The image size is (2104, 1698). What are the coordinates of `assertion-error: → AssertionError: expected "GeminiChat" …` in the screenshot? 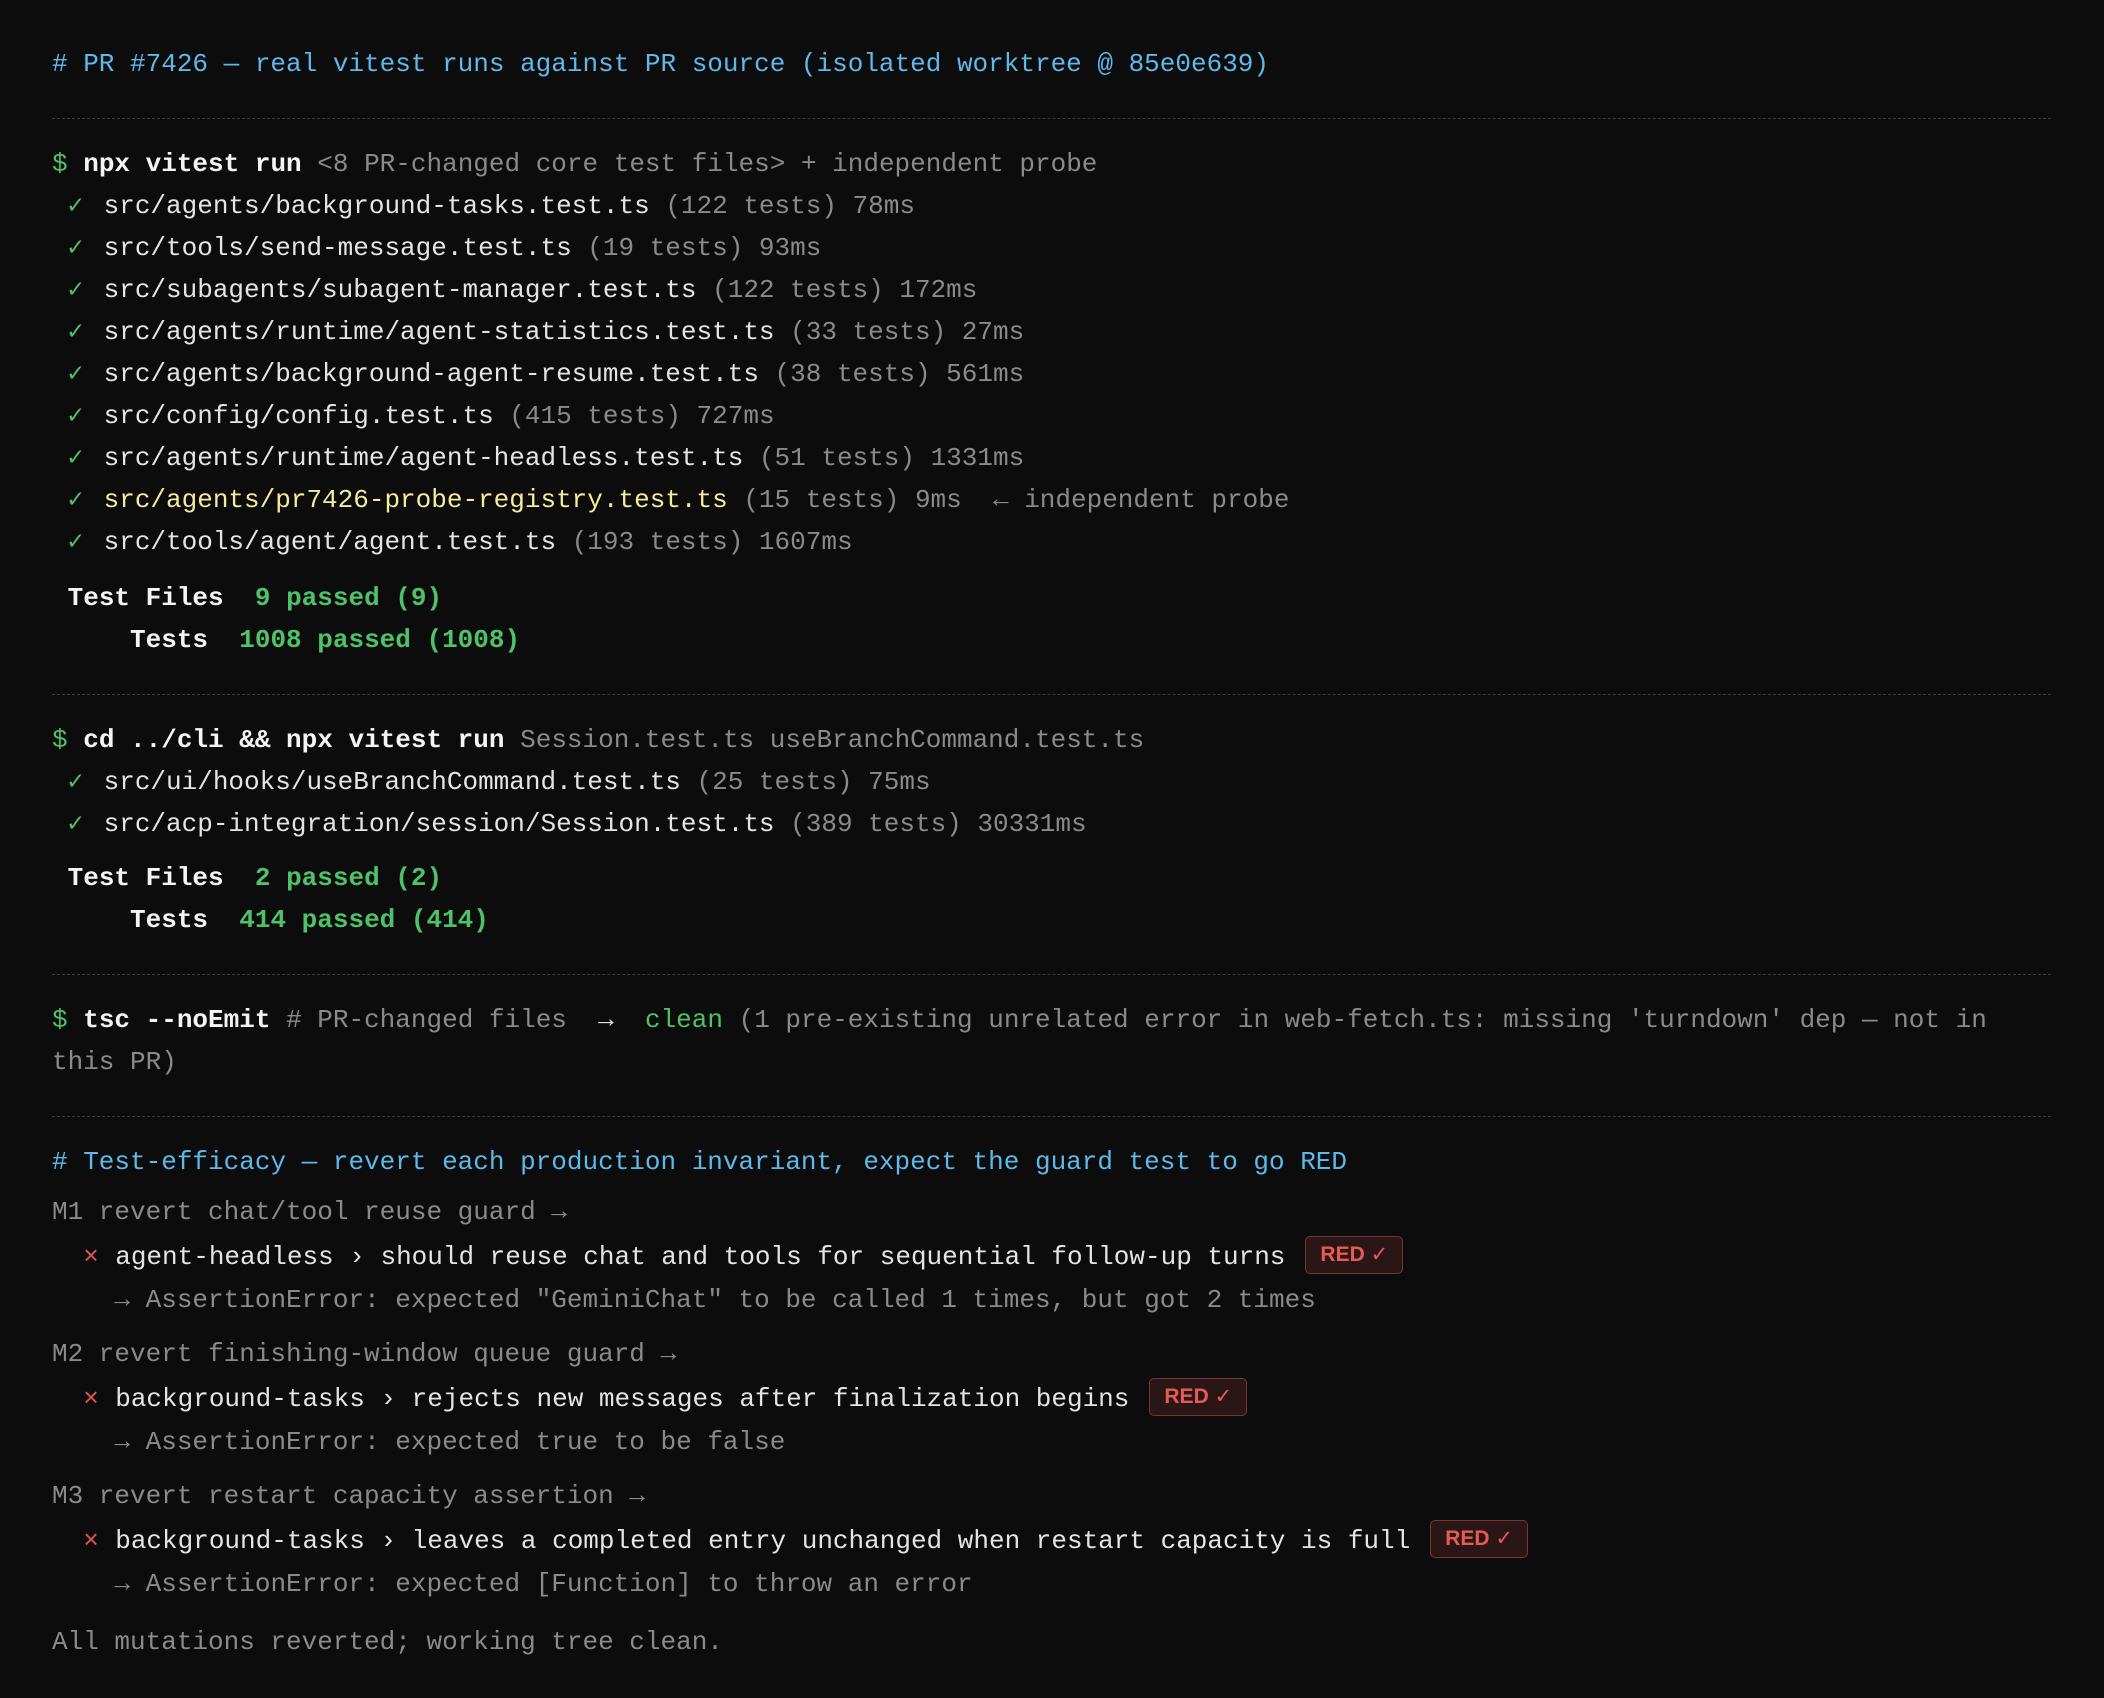 It's located at (684, 1300).